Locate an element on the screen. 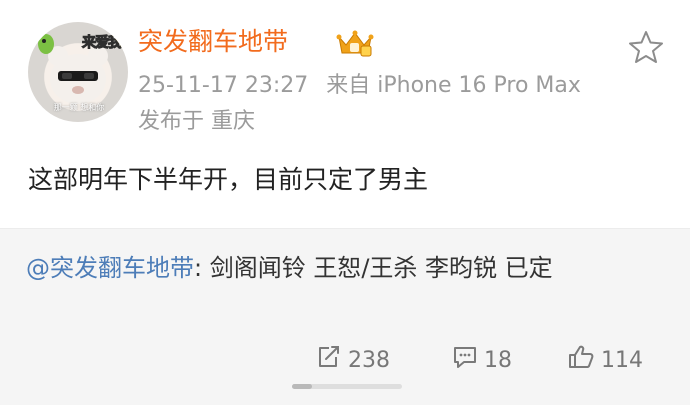 The image size is (690, 405). like-count: 114 is located at coordinates (622, 360).